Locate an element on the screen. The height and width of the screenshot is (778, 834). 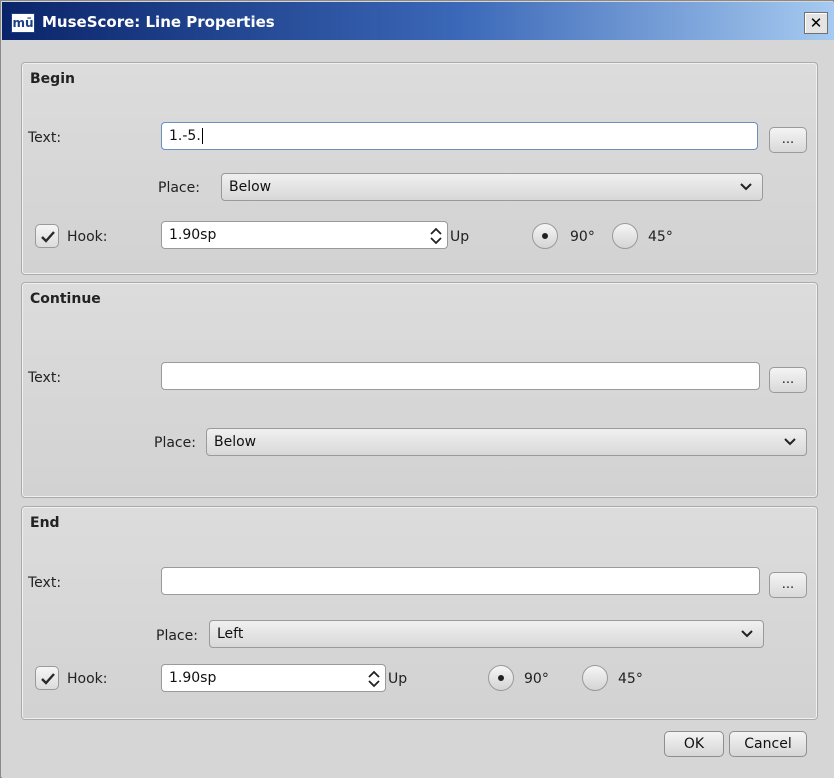
end-group-title: End is located at coordinates (45, 523).